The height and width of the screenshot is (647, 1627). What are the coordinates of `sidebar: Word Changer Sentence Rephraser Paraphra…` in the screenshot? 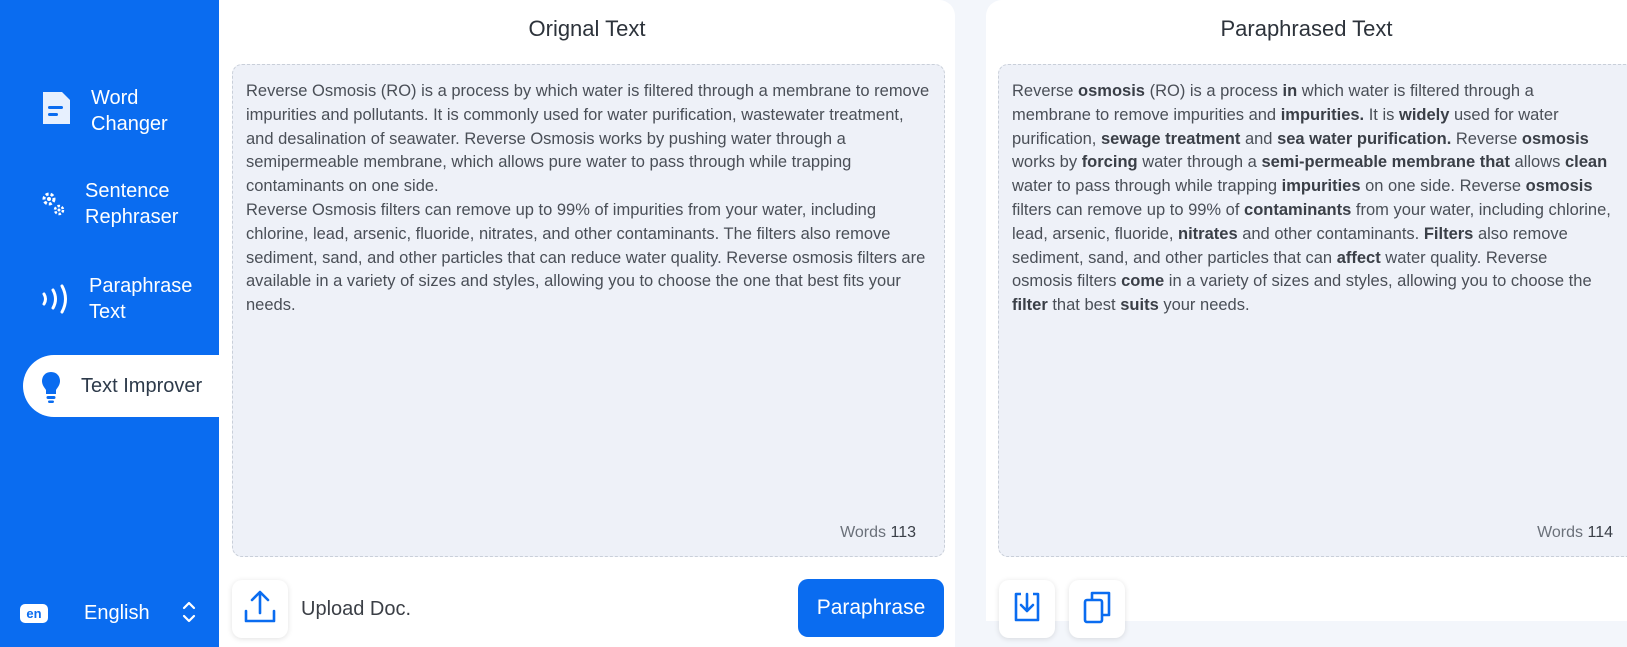 It's located at (109, 323).